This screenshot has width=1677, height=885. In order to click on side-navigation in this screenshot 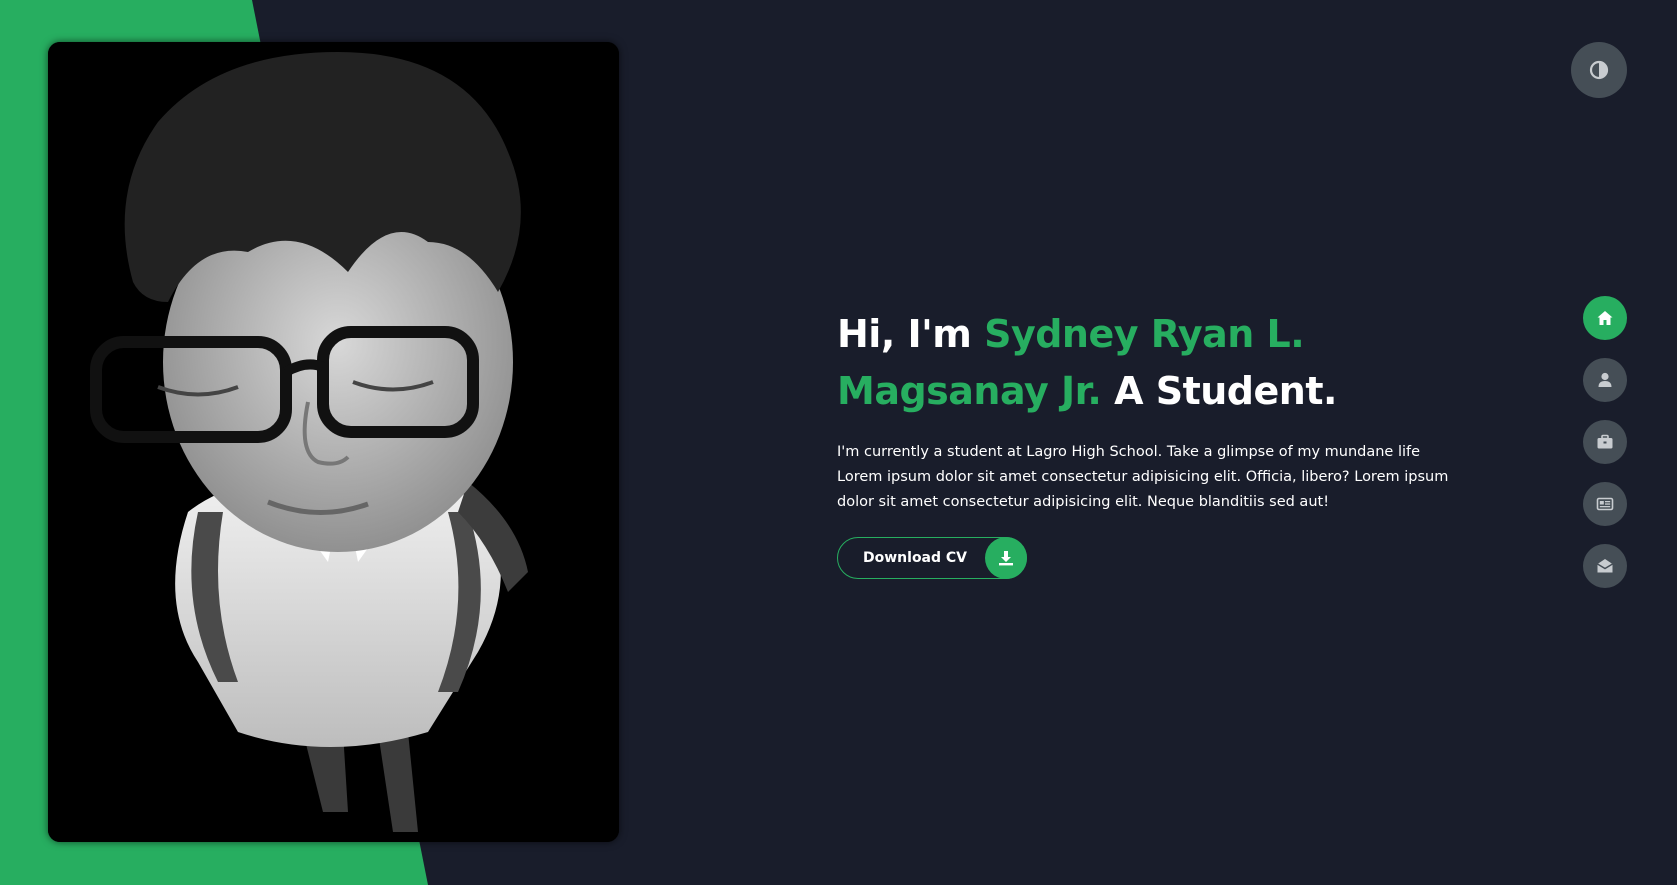, I will do `click(1605, 451)`.